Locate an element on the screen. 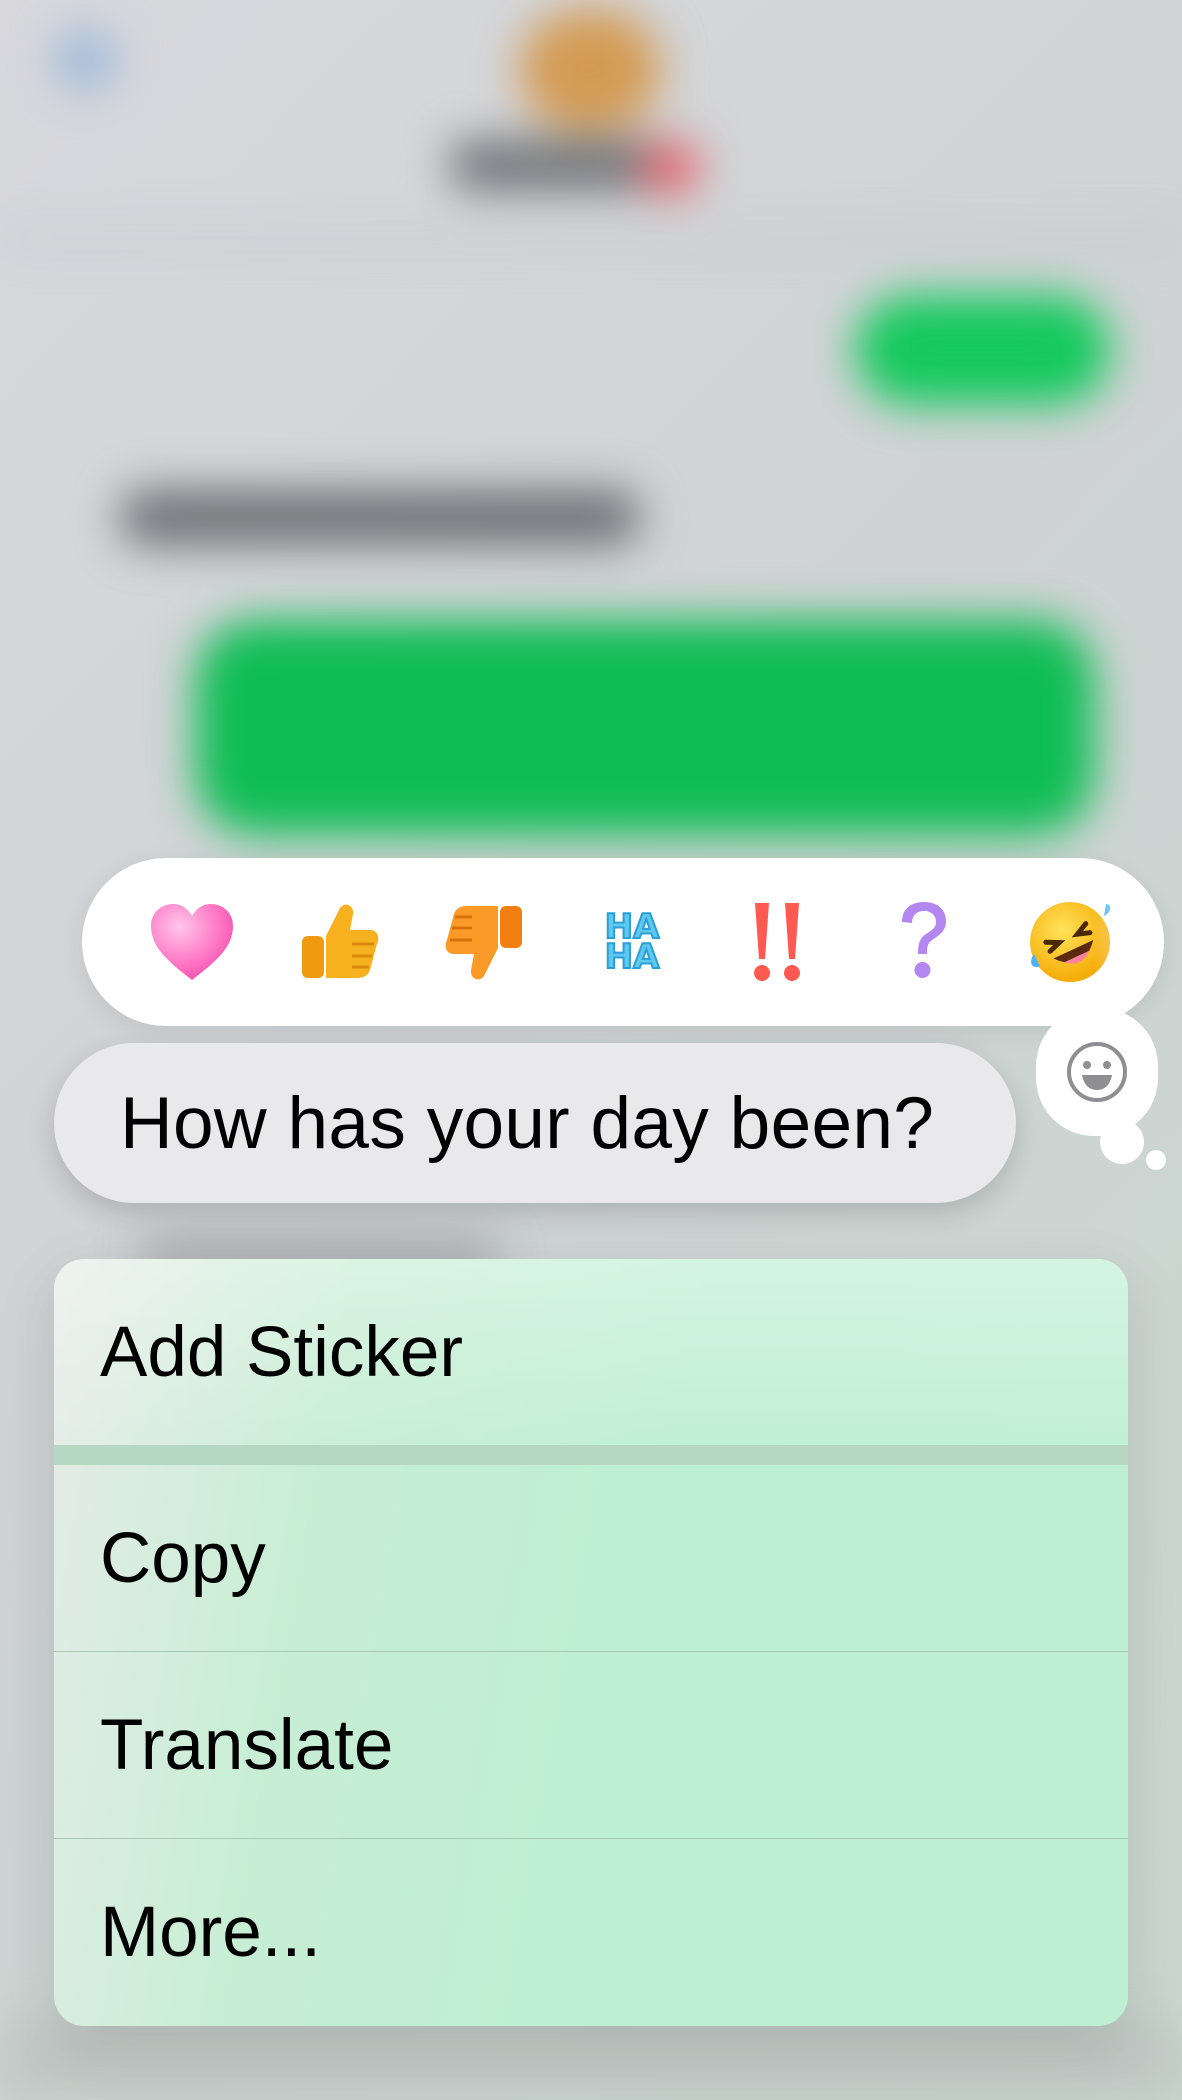  copy-label: Copy is located at coordinates (183, 1558).